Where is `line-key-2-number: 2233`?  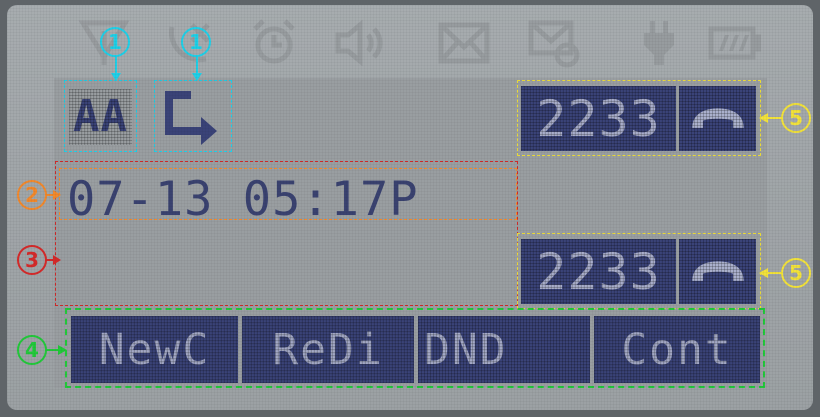 line-key-2-number: 2233 is located at coordinates (598, 271).